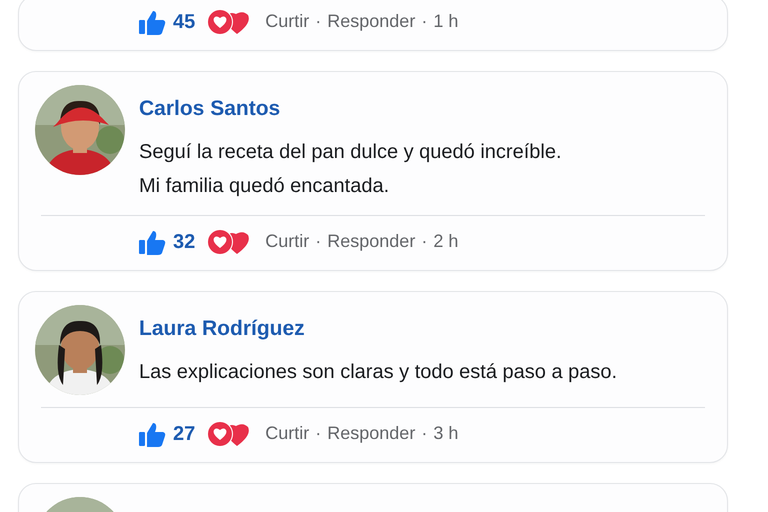 The height and width of the screenshot is (512, 768). What do you see at coordinates (445, 433) in the screenshot?
I see `timestamp: 3 h` at bounding box center [445, 433].